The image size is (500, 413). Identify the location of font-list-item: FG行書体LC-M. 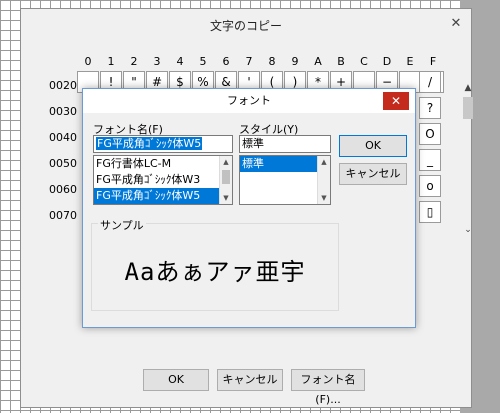
(163, 164).